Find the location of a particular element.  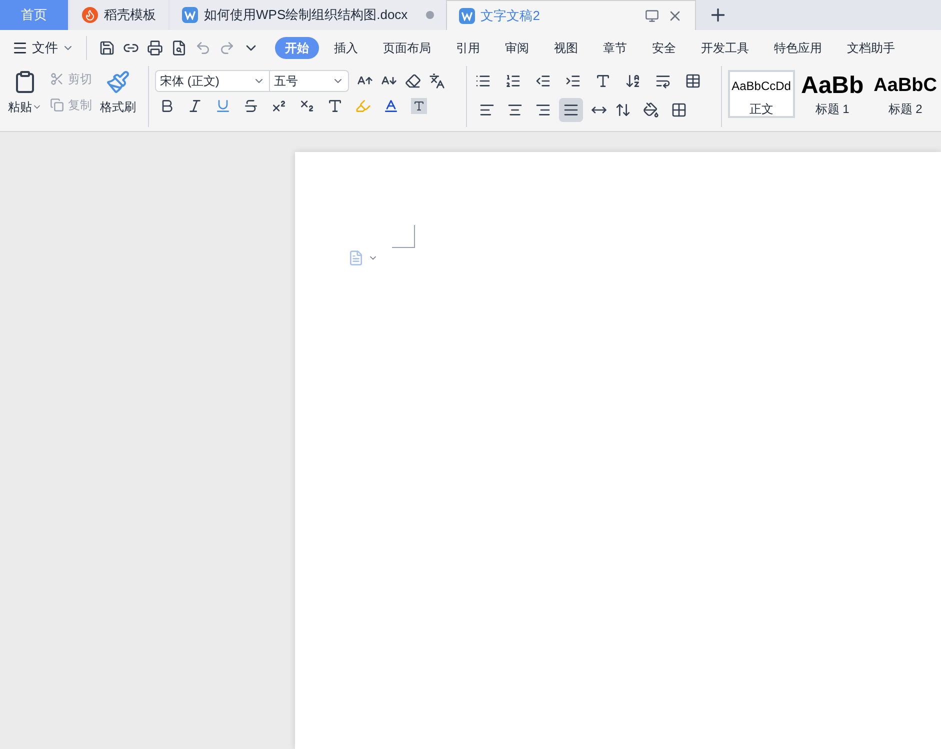

tab-label: 如何使用WPS绘制组织结构图.docx is located at coordinates (306, 15).